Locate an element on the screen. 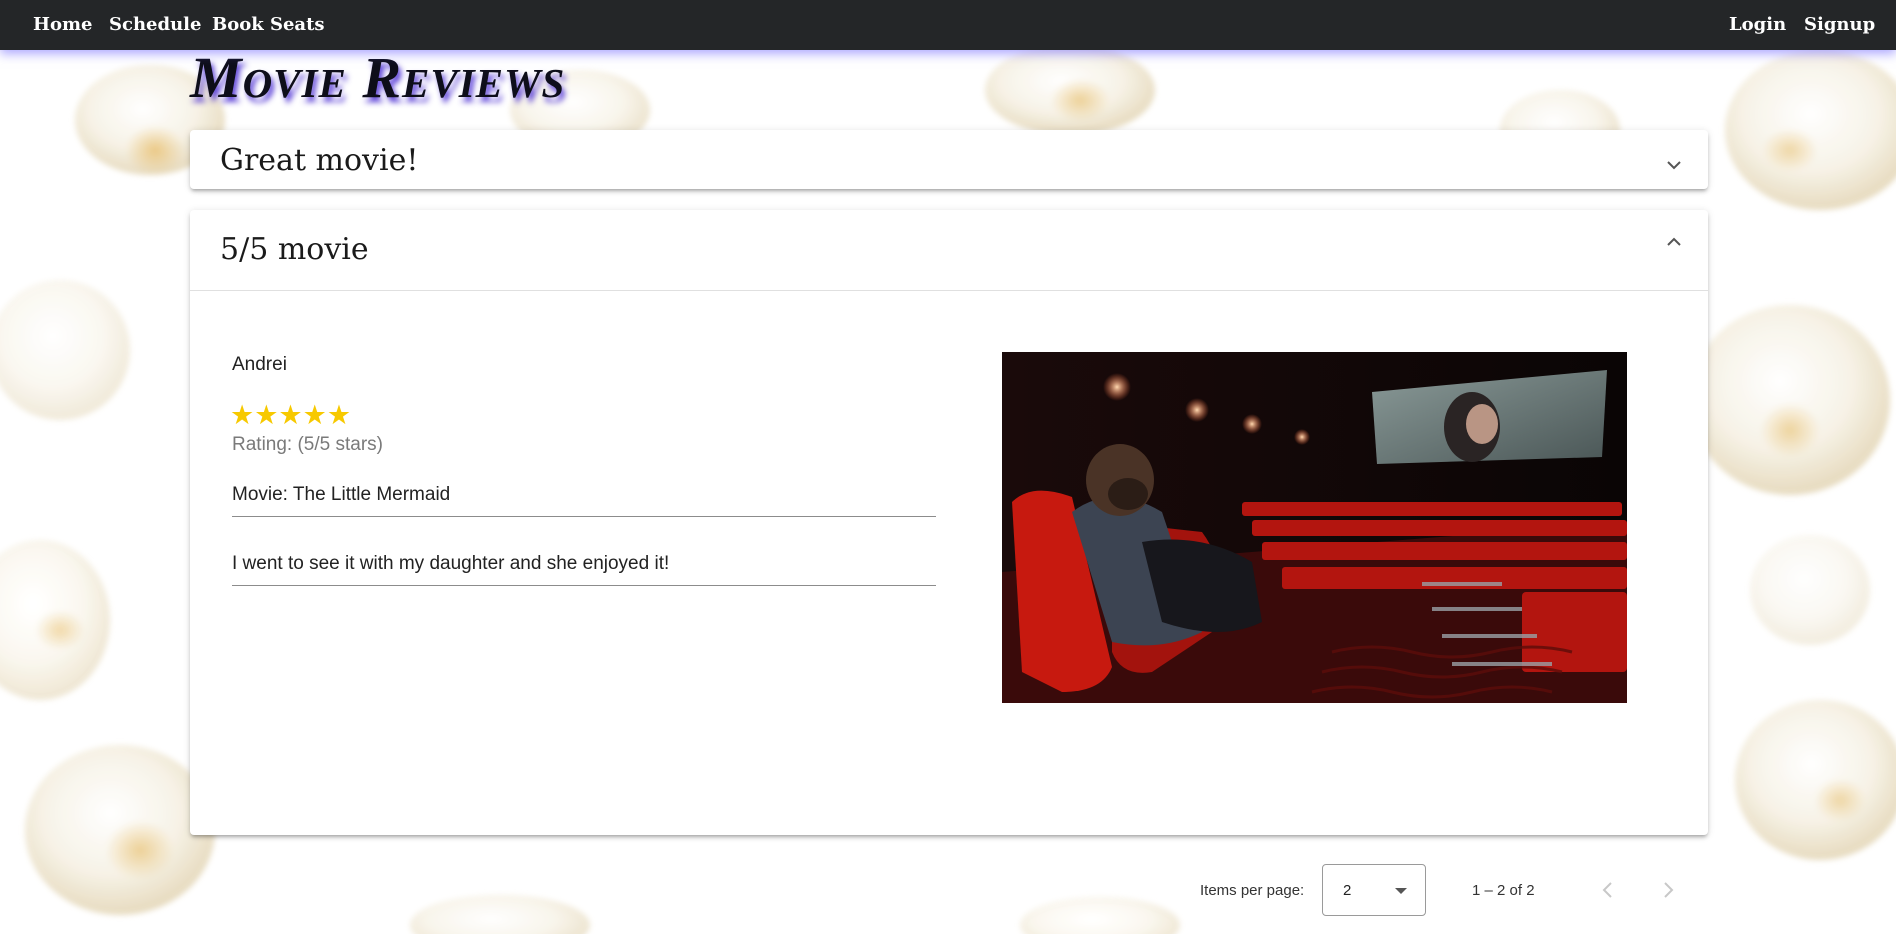  caret-down-icon is located at coordinates (1401, 891).